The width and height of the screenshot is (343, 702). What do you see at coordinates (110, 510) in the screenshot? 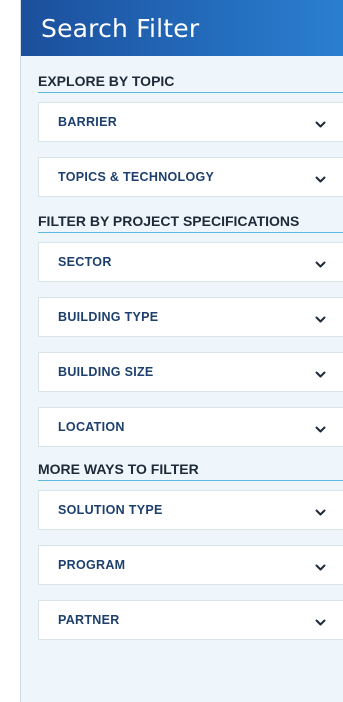
I see `filter-label: SOLUTION TYPE` at bounding box center [110, 510].